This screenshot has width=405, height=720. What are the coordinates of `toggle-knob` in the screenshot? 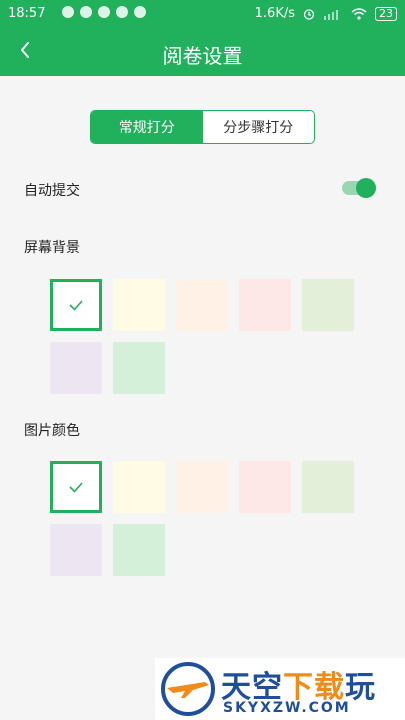 It's located at (366, 188).